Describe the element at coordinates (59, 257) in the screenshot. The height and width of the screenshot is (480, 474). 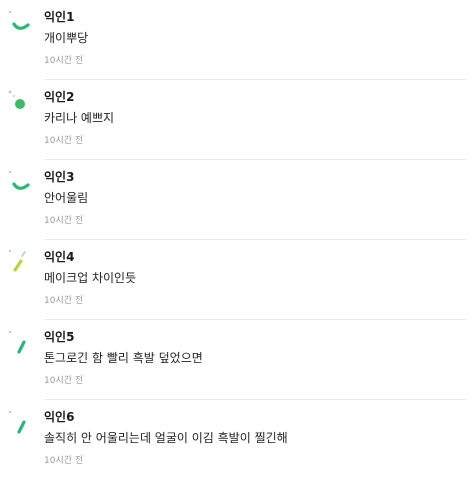
I see `comment-author: 익인4` at that location.